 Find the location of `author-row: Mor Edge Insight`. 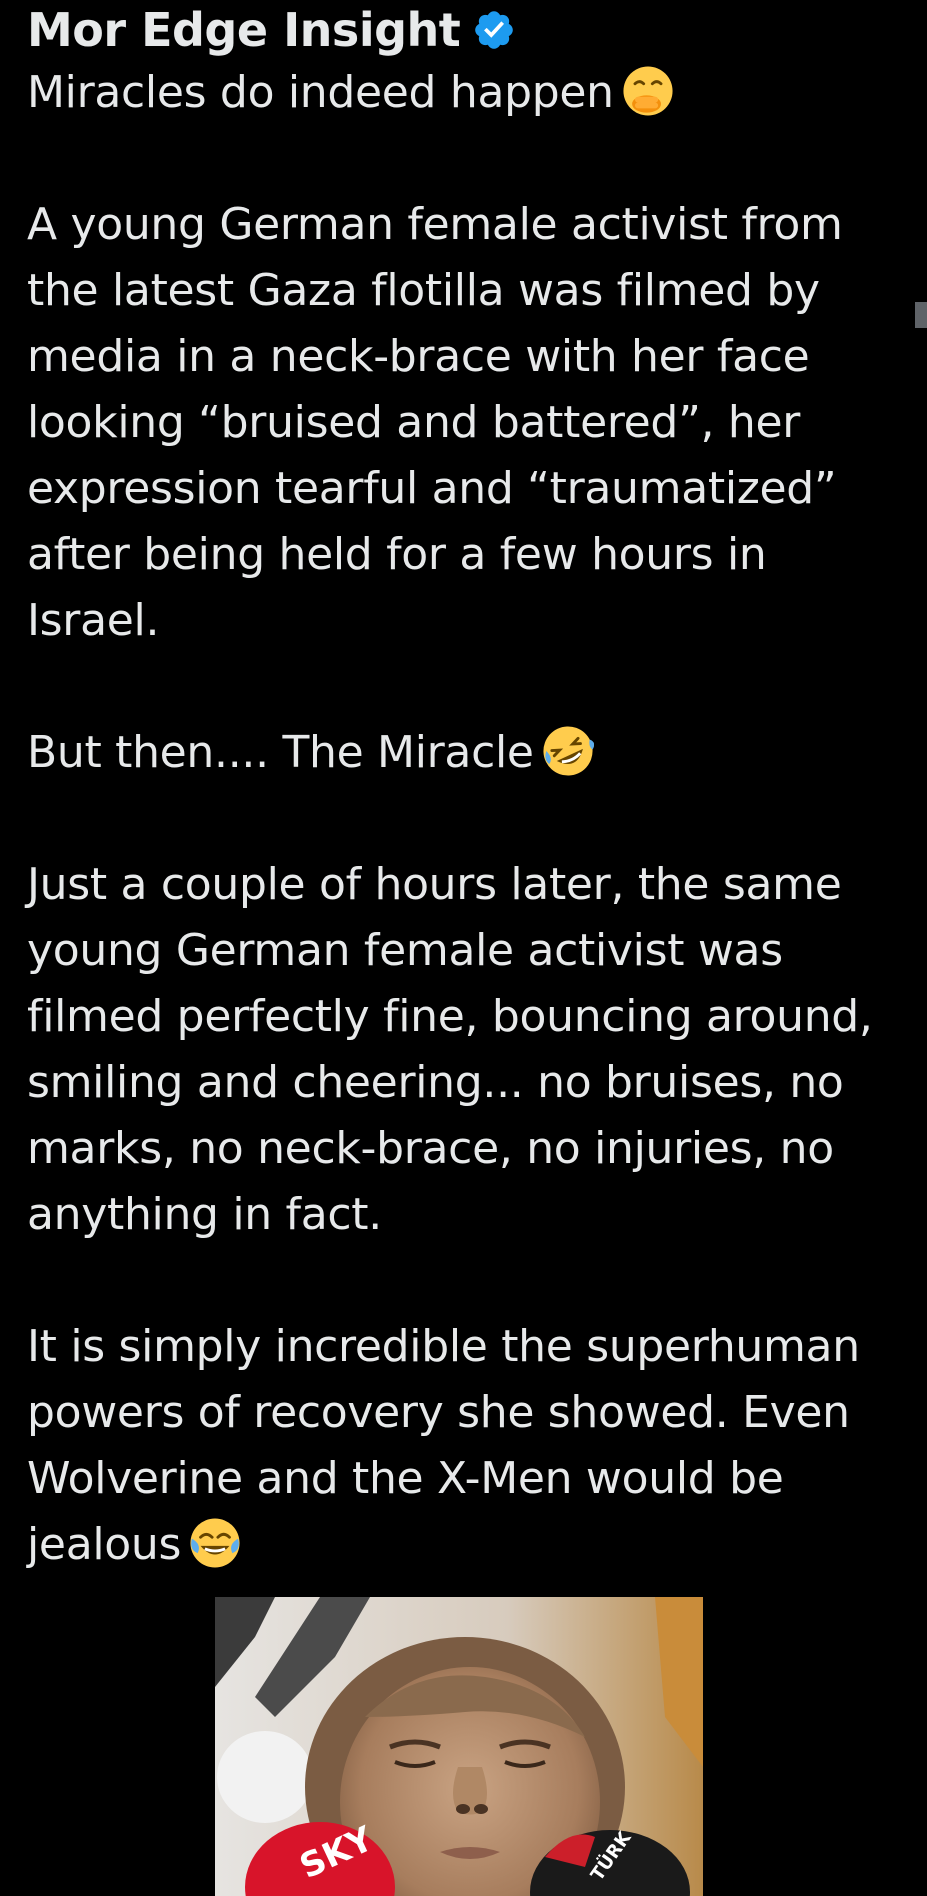

author-row: Mor Edge Insight is located at coordinates (467, 30).